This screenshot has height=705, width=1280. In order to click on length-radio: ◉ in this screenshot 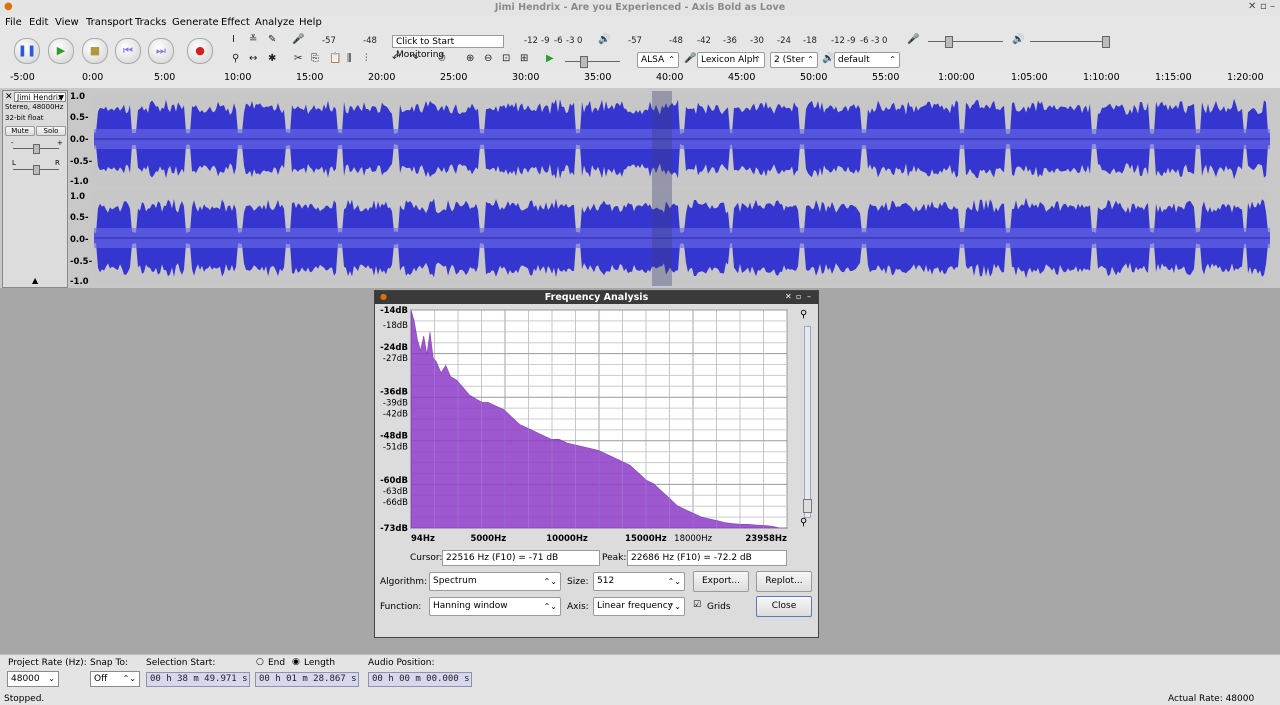, I will do `click(296, 662)`.